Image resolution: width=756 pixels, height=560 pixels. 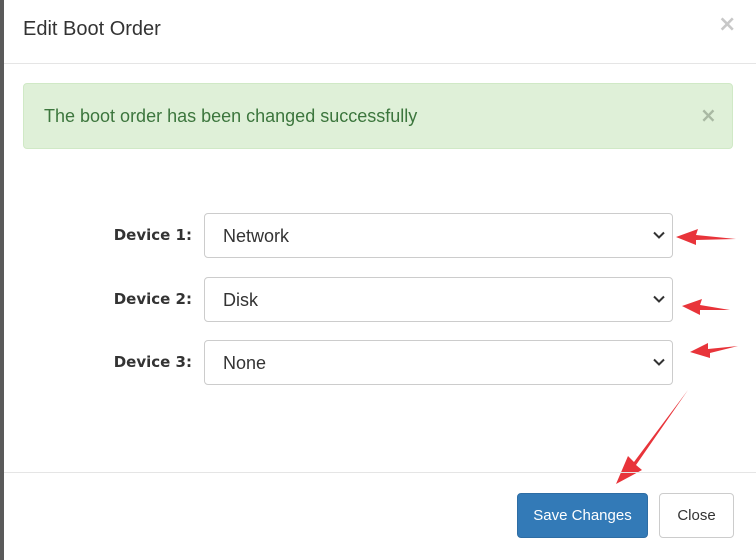 What do you see at coordinates (240, 300) in the screenshot?
I see `device-2-value: Disk` at bounding box center [240, 300].